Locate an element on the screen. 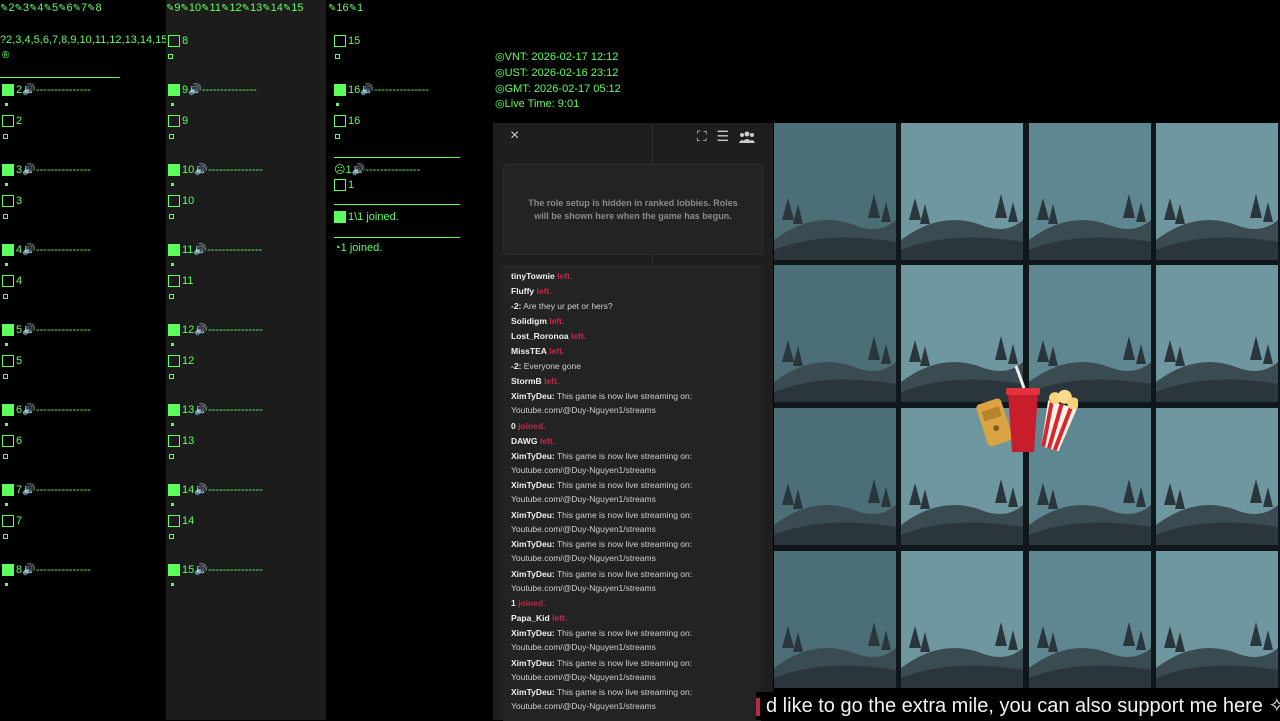 This screenshot has height=721, width=1280. tab-5: ✎5 is located at coordinates (51, 8).